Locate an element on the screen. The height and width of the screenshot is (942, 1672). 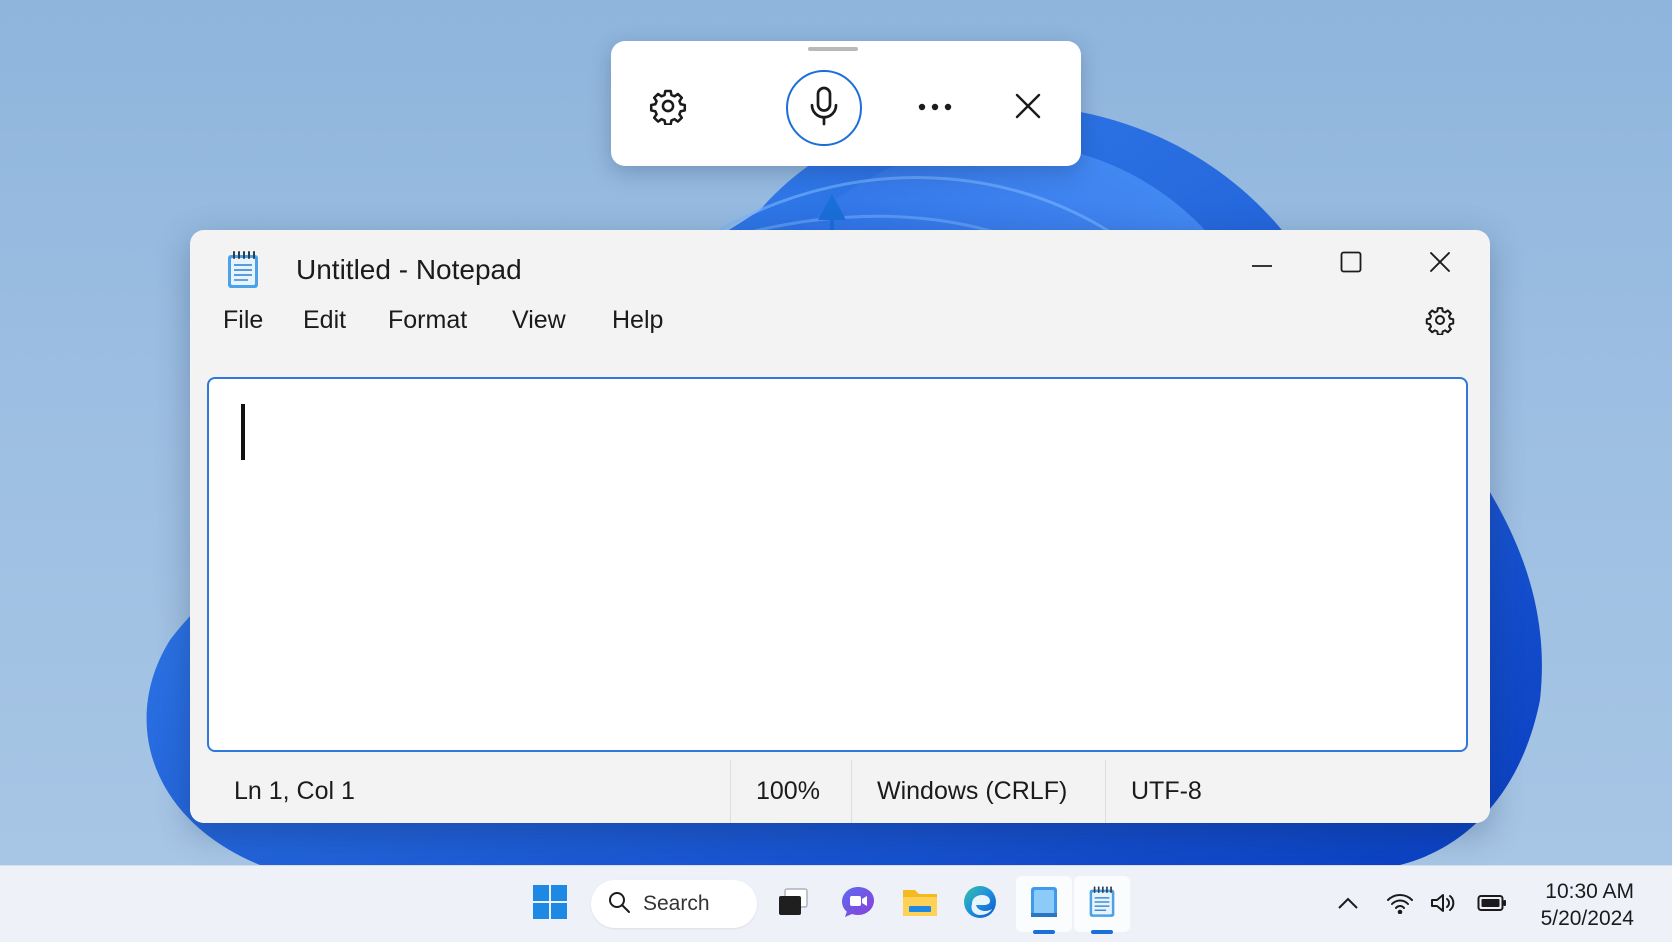
taskbar-app-notepad-alt is located at coordinates (1044, 905).